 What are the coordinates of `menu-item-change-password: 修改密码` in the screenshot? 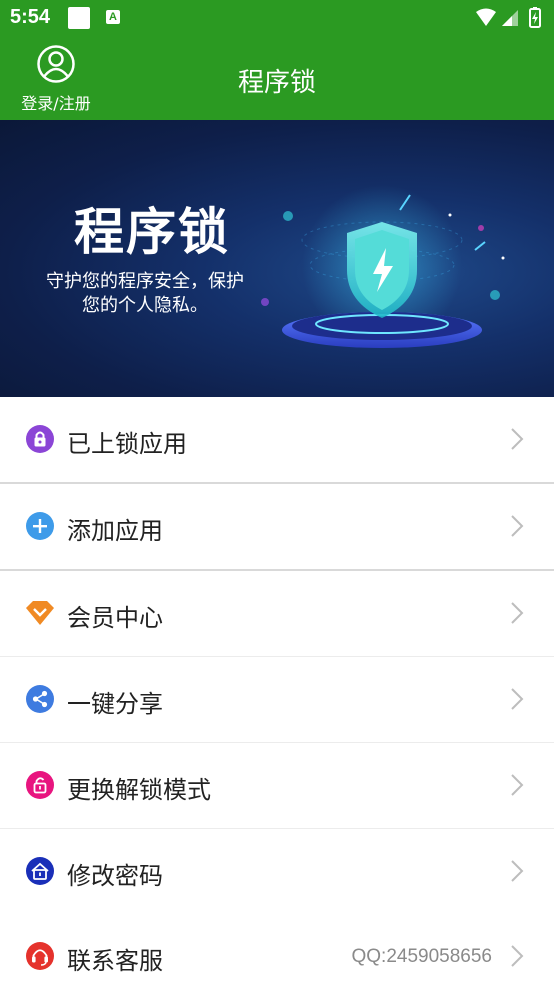 It's located at (277, 871).